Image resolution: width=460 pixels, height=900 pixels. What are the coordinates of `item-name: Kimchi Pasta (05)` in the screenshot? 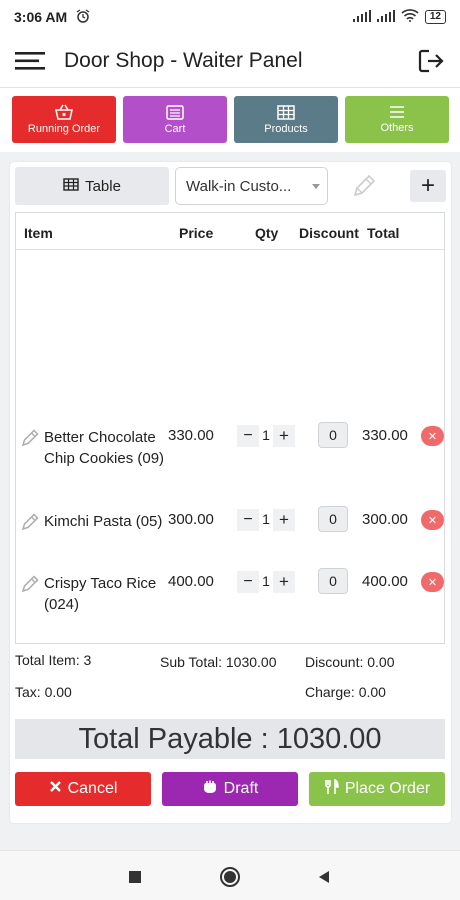 It's located at (103, 521).